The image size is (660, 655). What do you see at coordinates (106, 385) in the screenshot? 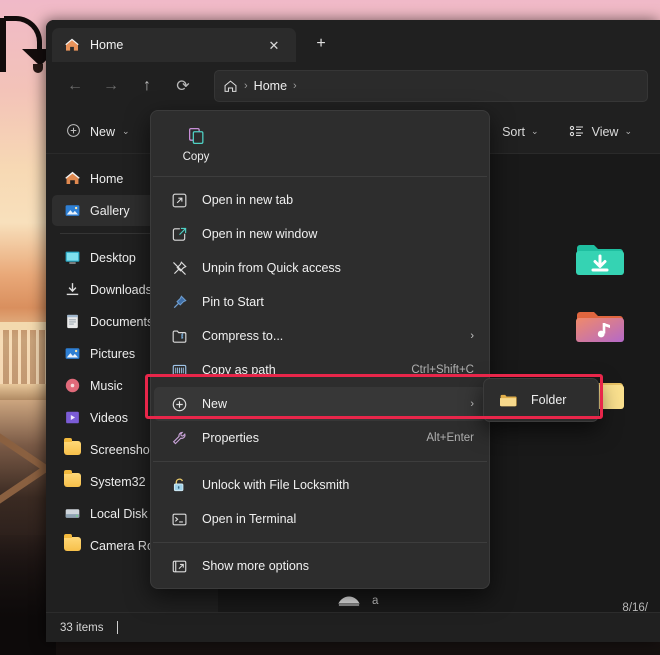
I see `sidebar-item-label: Music` at bounding box center [106, 385].